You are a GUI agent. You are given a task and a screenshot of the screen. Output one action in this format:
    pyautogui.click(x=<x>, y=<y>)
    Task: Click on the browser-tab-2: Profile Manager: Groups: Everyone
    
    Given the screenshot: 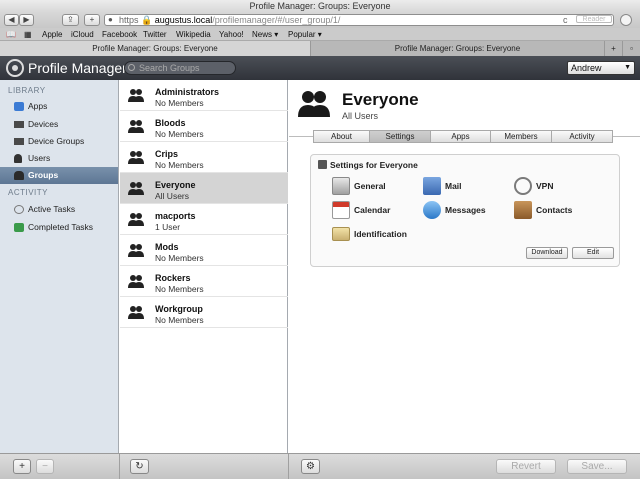 What is the action you would take?
    pyautogui.click(x=457, y=48)
    